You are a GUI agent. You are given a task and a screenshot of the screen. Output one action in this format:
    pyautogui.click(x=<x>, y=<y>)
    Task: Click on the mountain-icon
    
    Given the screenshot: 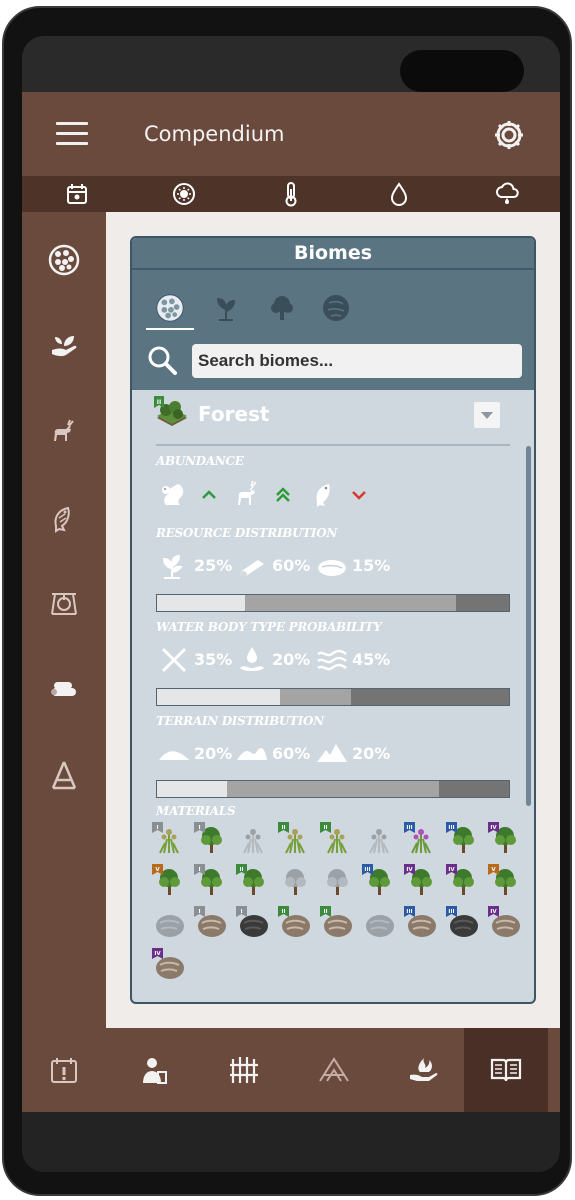 What is the action you would take?
    pyautogui.click(x=332, y=753)
    